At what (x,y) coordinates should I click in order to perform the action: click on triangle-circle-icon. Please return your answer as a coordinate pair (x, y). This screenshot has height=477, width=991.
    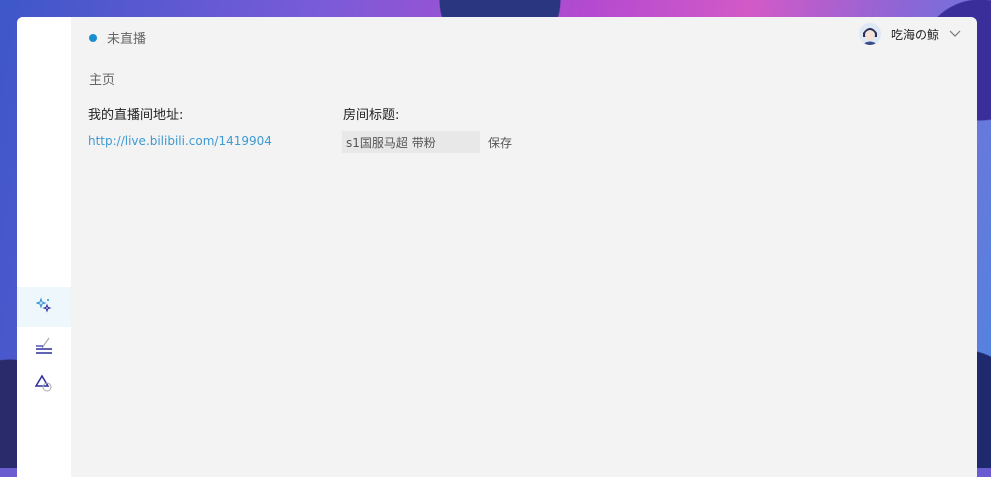
    Looking at the image, I should click on (44, 385).